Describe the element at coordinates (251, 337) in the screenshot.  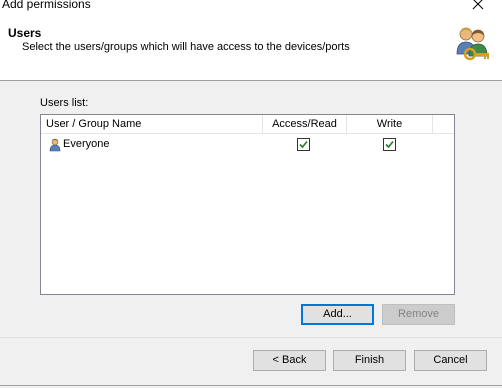
I see `footer-divider` at that location.